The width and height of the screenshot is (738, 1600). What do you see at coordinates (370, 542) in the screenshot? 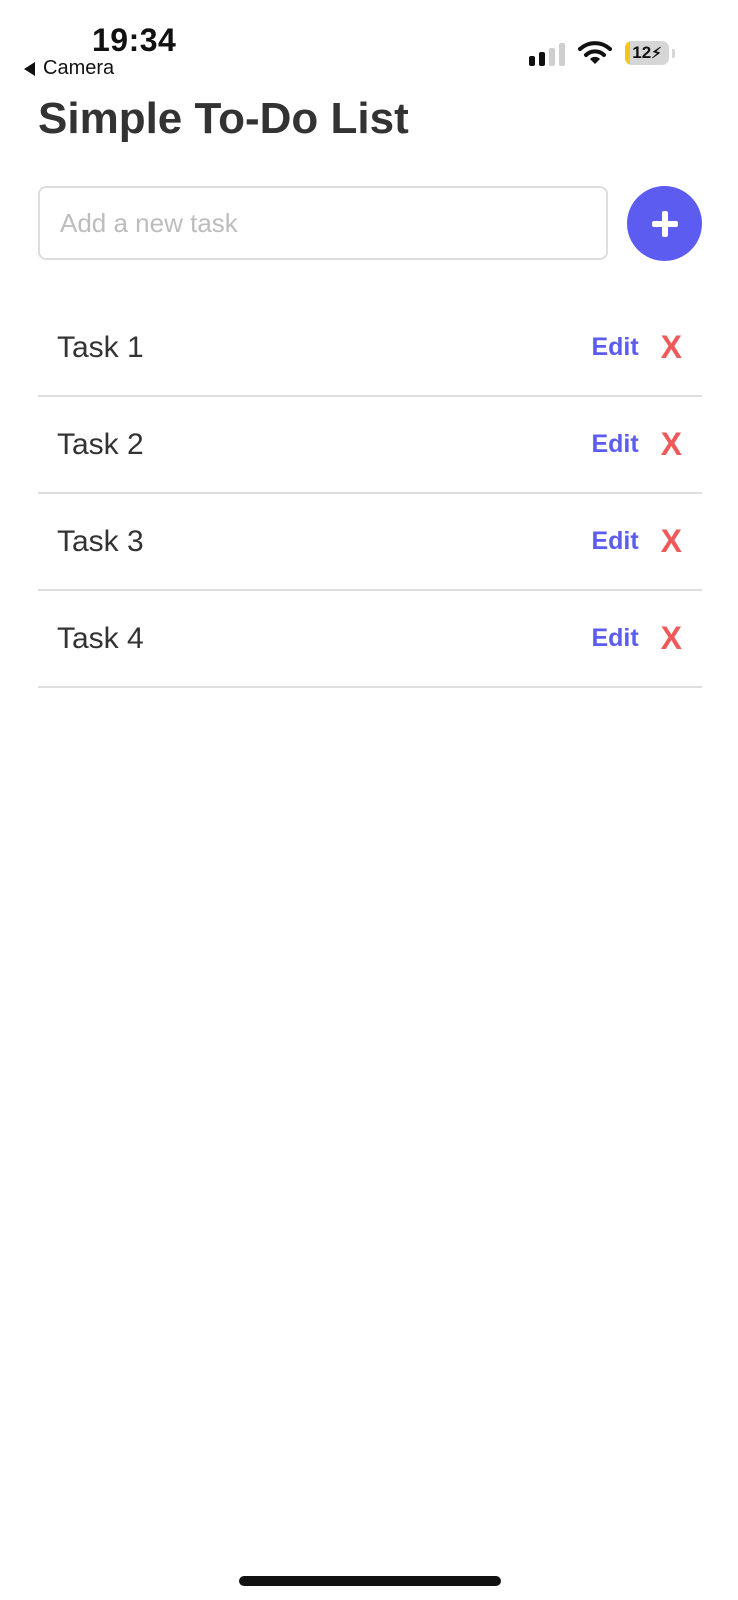
I see `task-row: Task 3 Edit X` at bounding box center [370, 542].